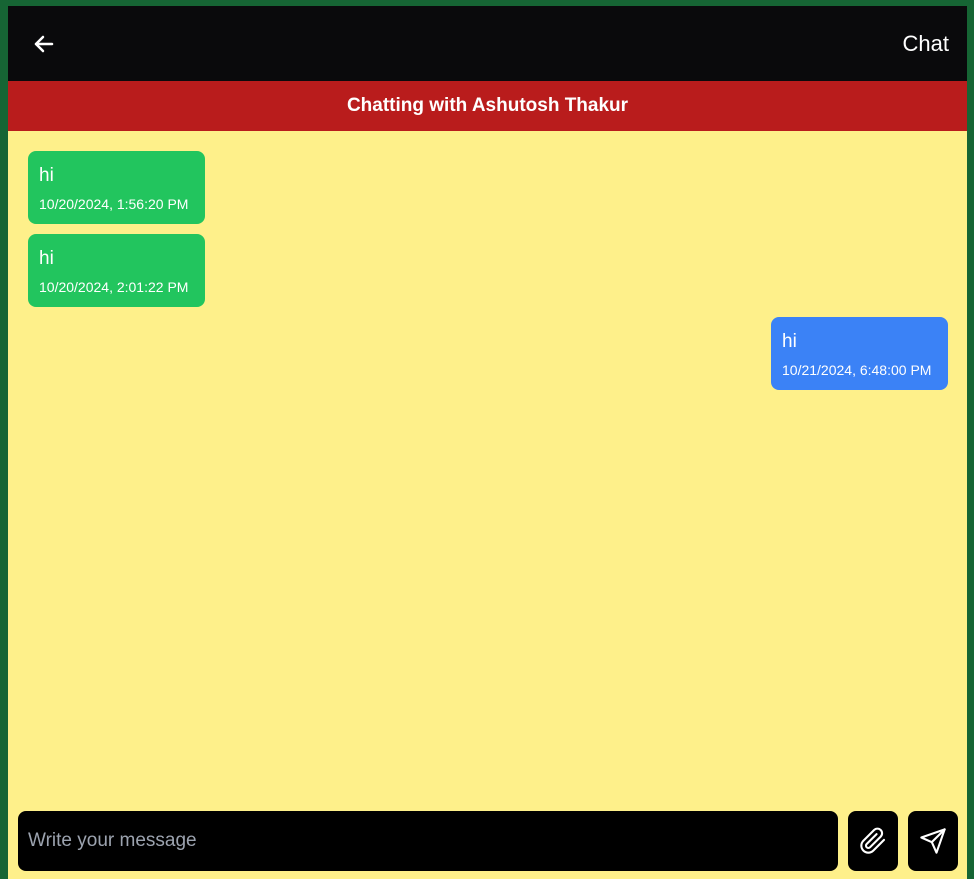 This screenshot has height=879, width=974. I want to click on top-bar: Chat, so click(487, 43).